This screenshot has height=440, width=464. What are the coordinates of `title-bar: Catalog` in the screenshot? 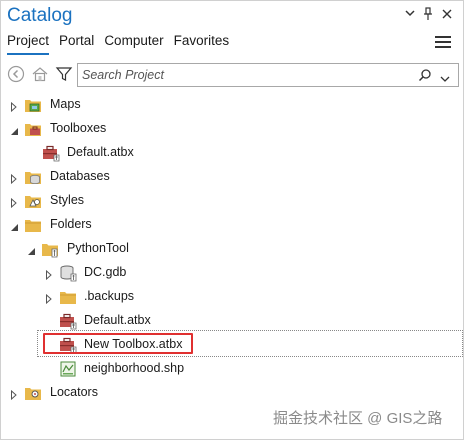 It's located at (232, 16).